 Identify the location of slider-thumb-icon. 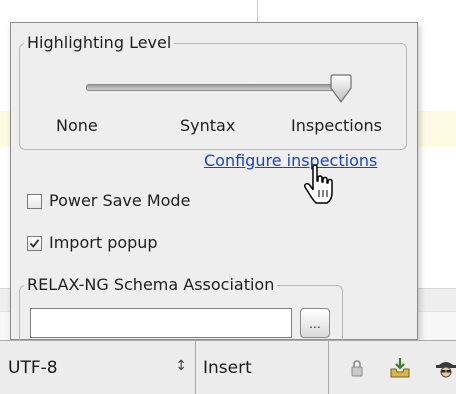
(341, 89).